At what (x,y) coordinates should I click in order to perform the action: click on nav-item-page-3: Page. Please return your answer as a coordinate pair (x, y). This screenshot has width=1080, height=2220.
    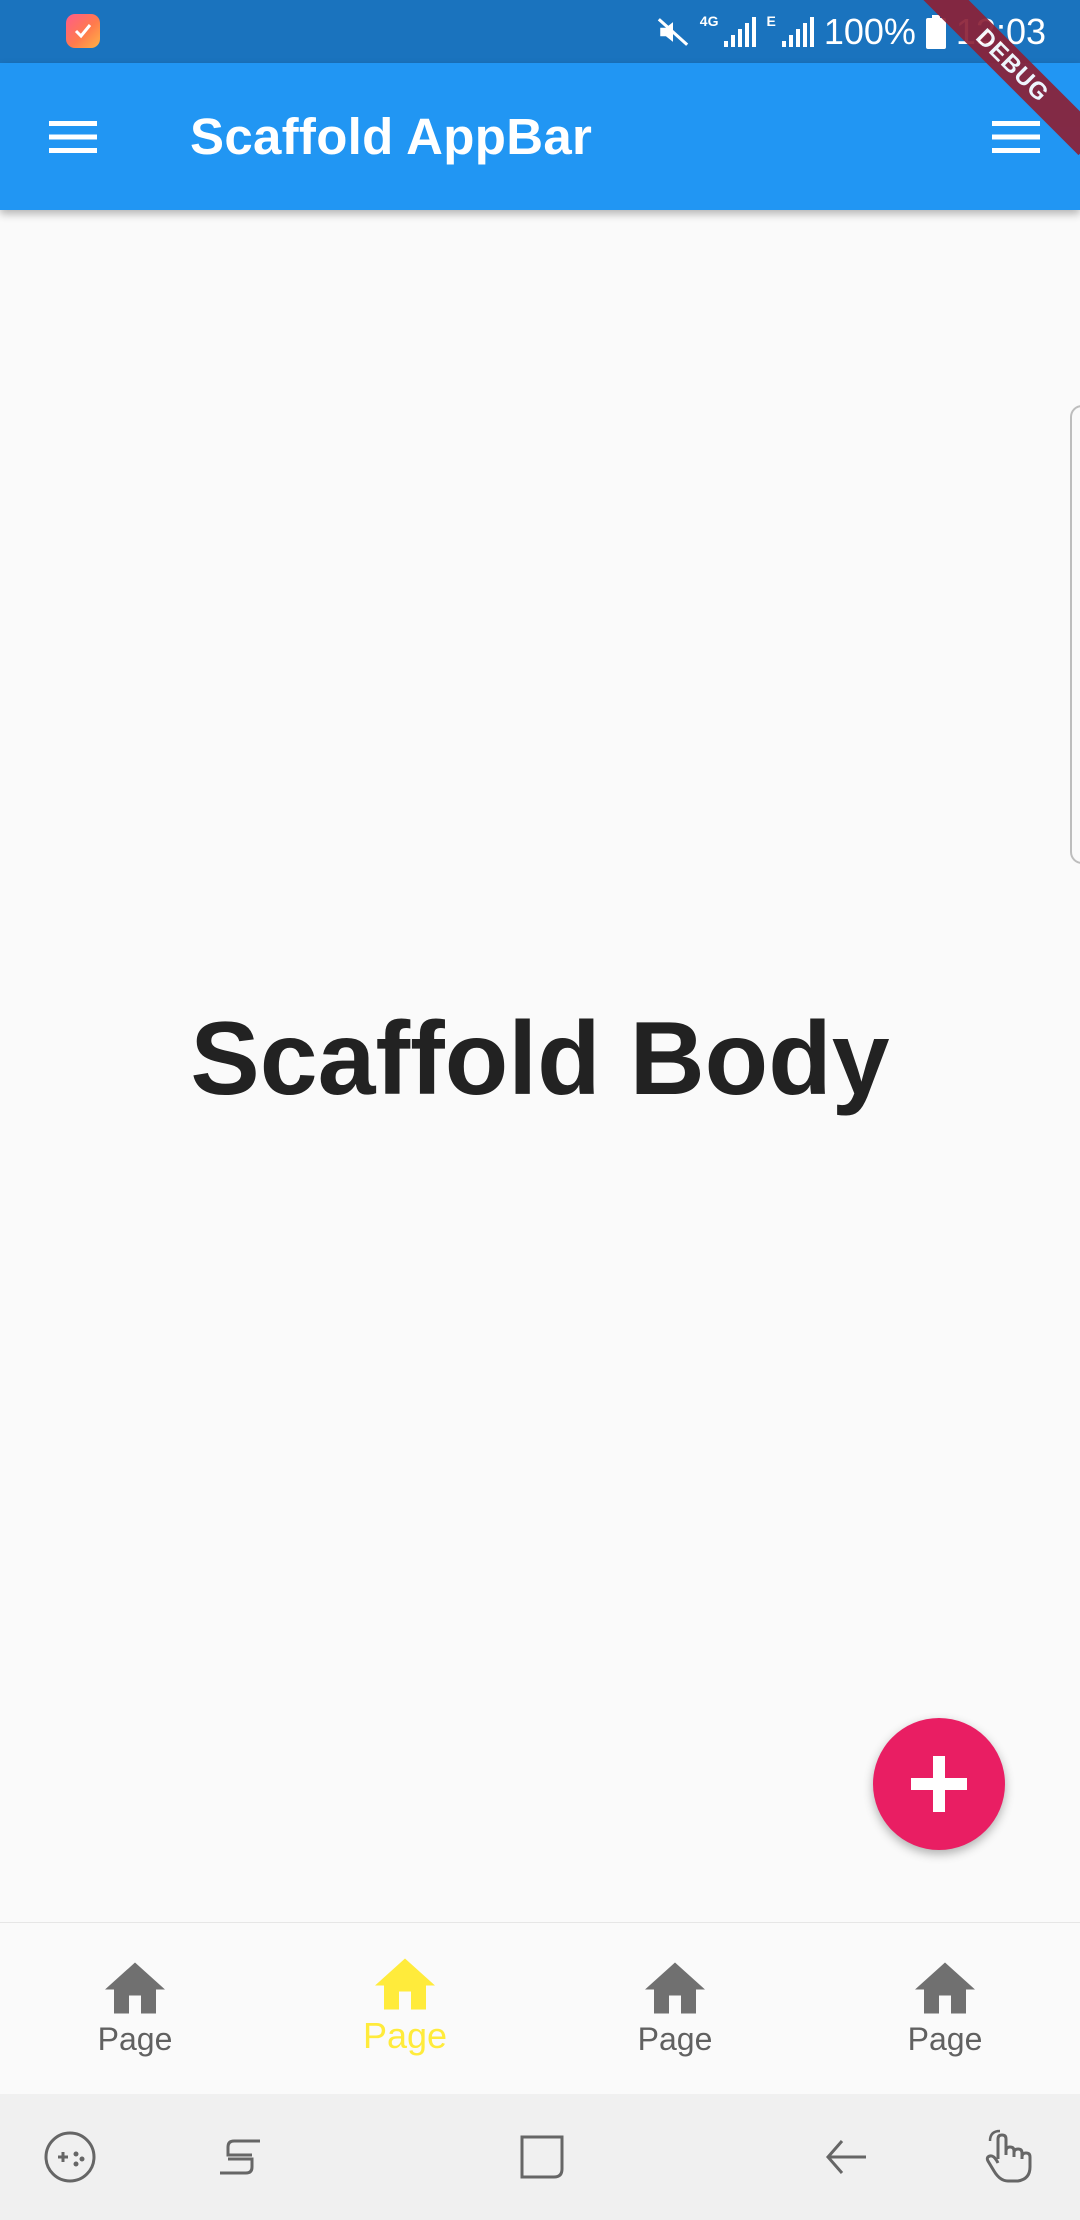
    Looking at the image, I should click on (675, 2009).